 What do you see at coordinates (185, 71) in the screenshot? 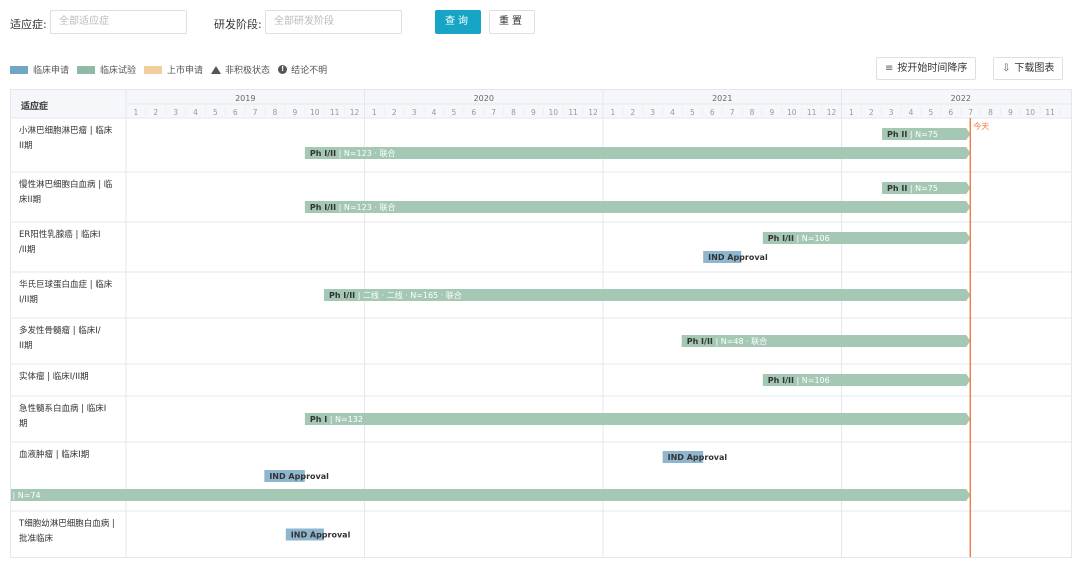
I see `legend-label: 上市申请` at bounding box center [185, 71].